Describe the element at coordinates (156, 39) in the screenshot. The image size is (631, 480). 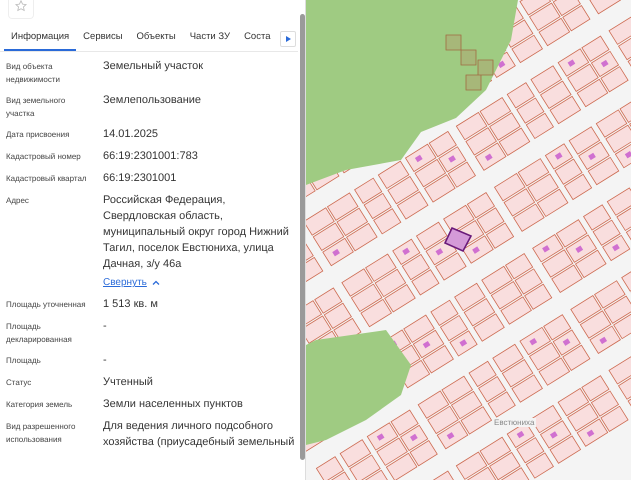
I see `tab: Объекты` at that location.